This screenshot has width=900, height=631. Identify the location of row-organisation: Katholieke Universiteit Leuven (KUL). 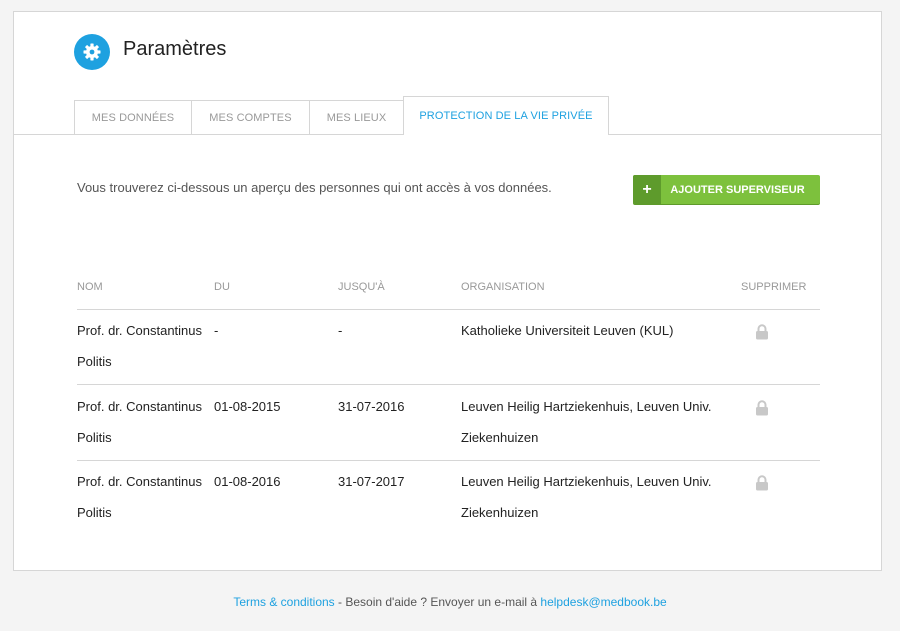
(567, 330).